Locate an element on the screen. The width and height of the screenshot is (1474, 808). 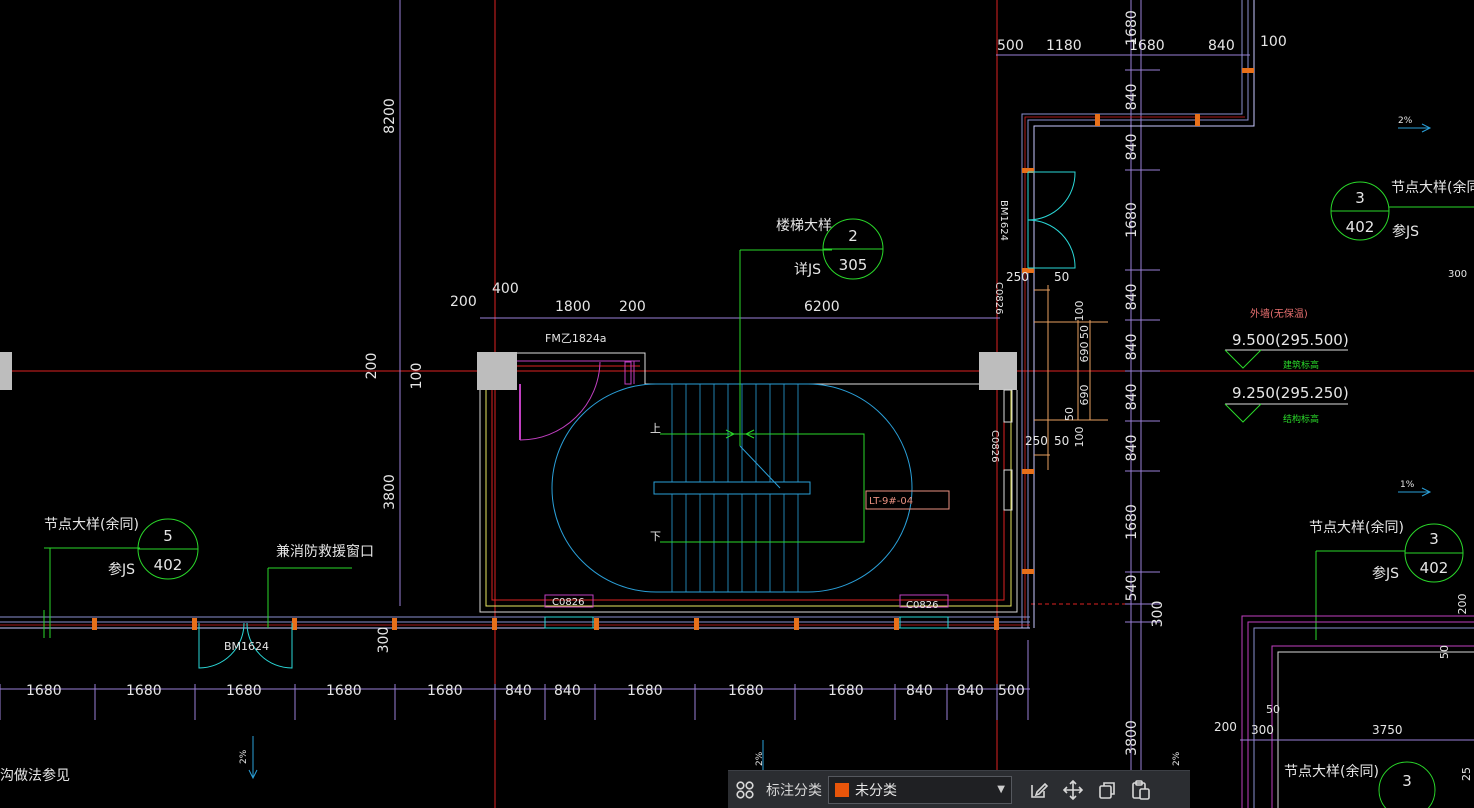
category-selected-value: 未分类 is located at coordinates (876, 790).